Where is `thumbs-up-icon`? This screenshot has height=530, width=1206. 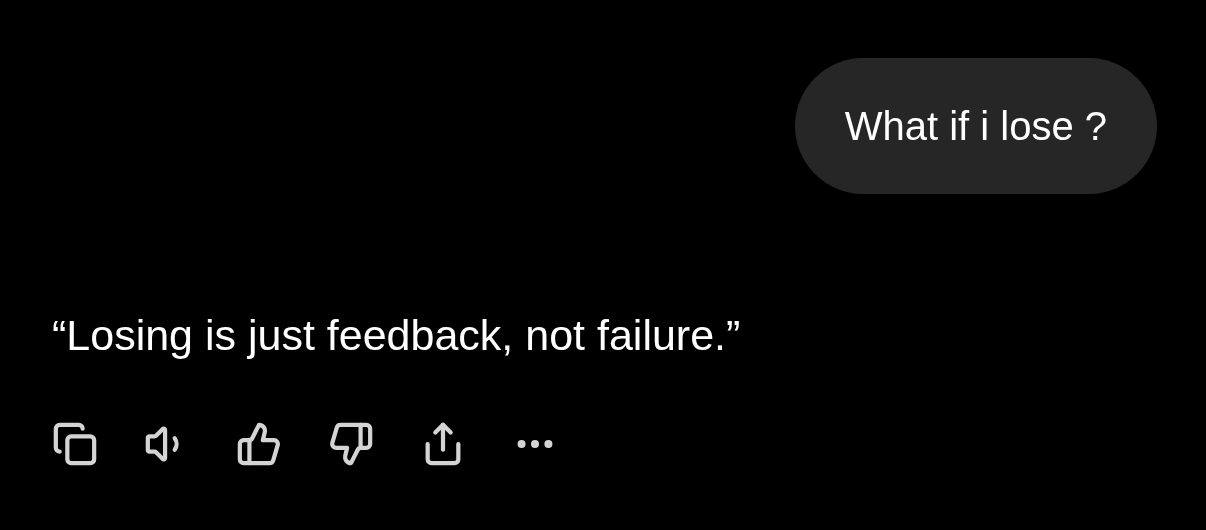 thumbs-up-icon is located at coordinates (259, 444).